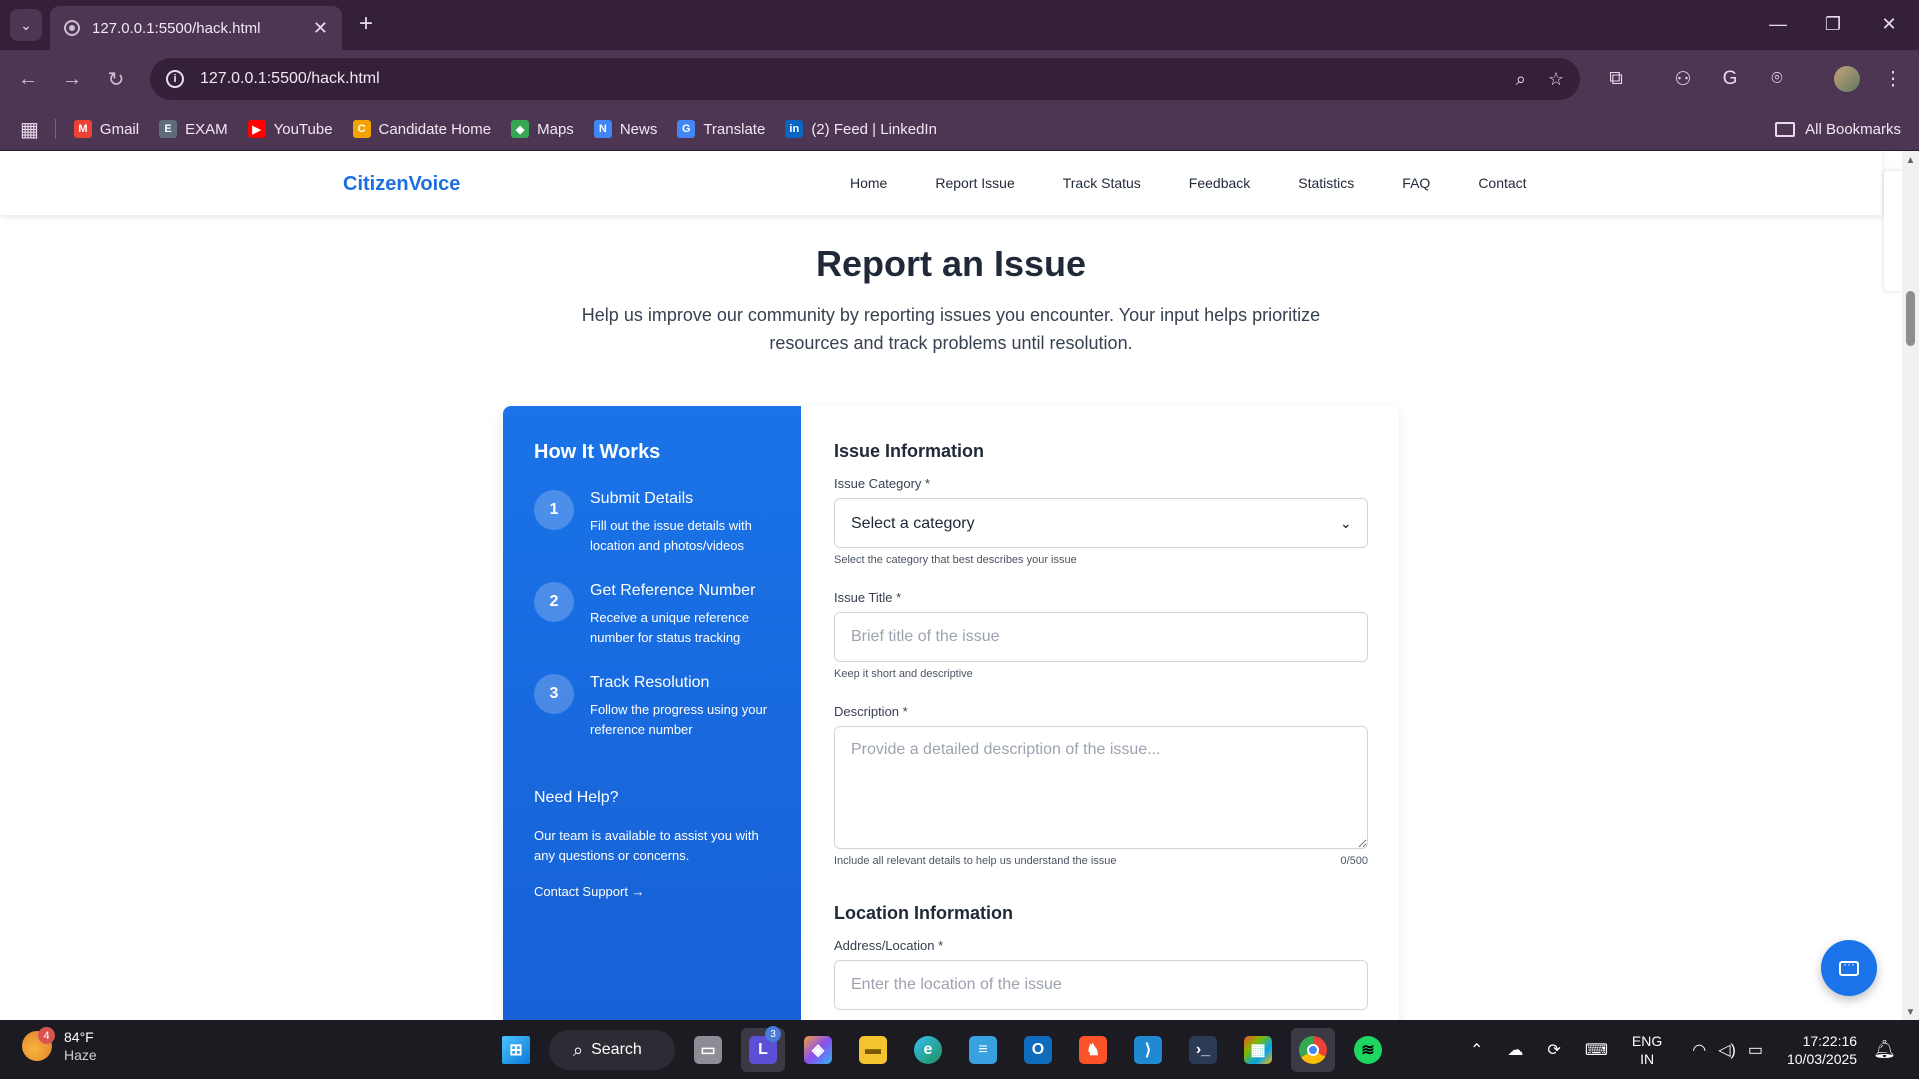 This screenshot has height=1079, width=1919. Describe the element at coordinates (1203, 1050) in the screenshot. I see `terminal-icon: ›_` at that location.